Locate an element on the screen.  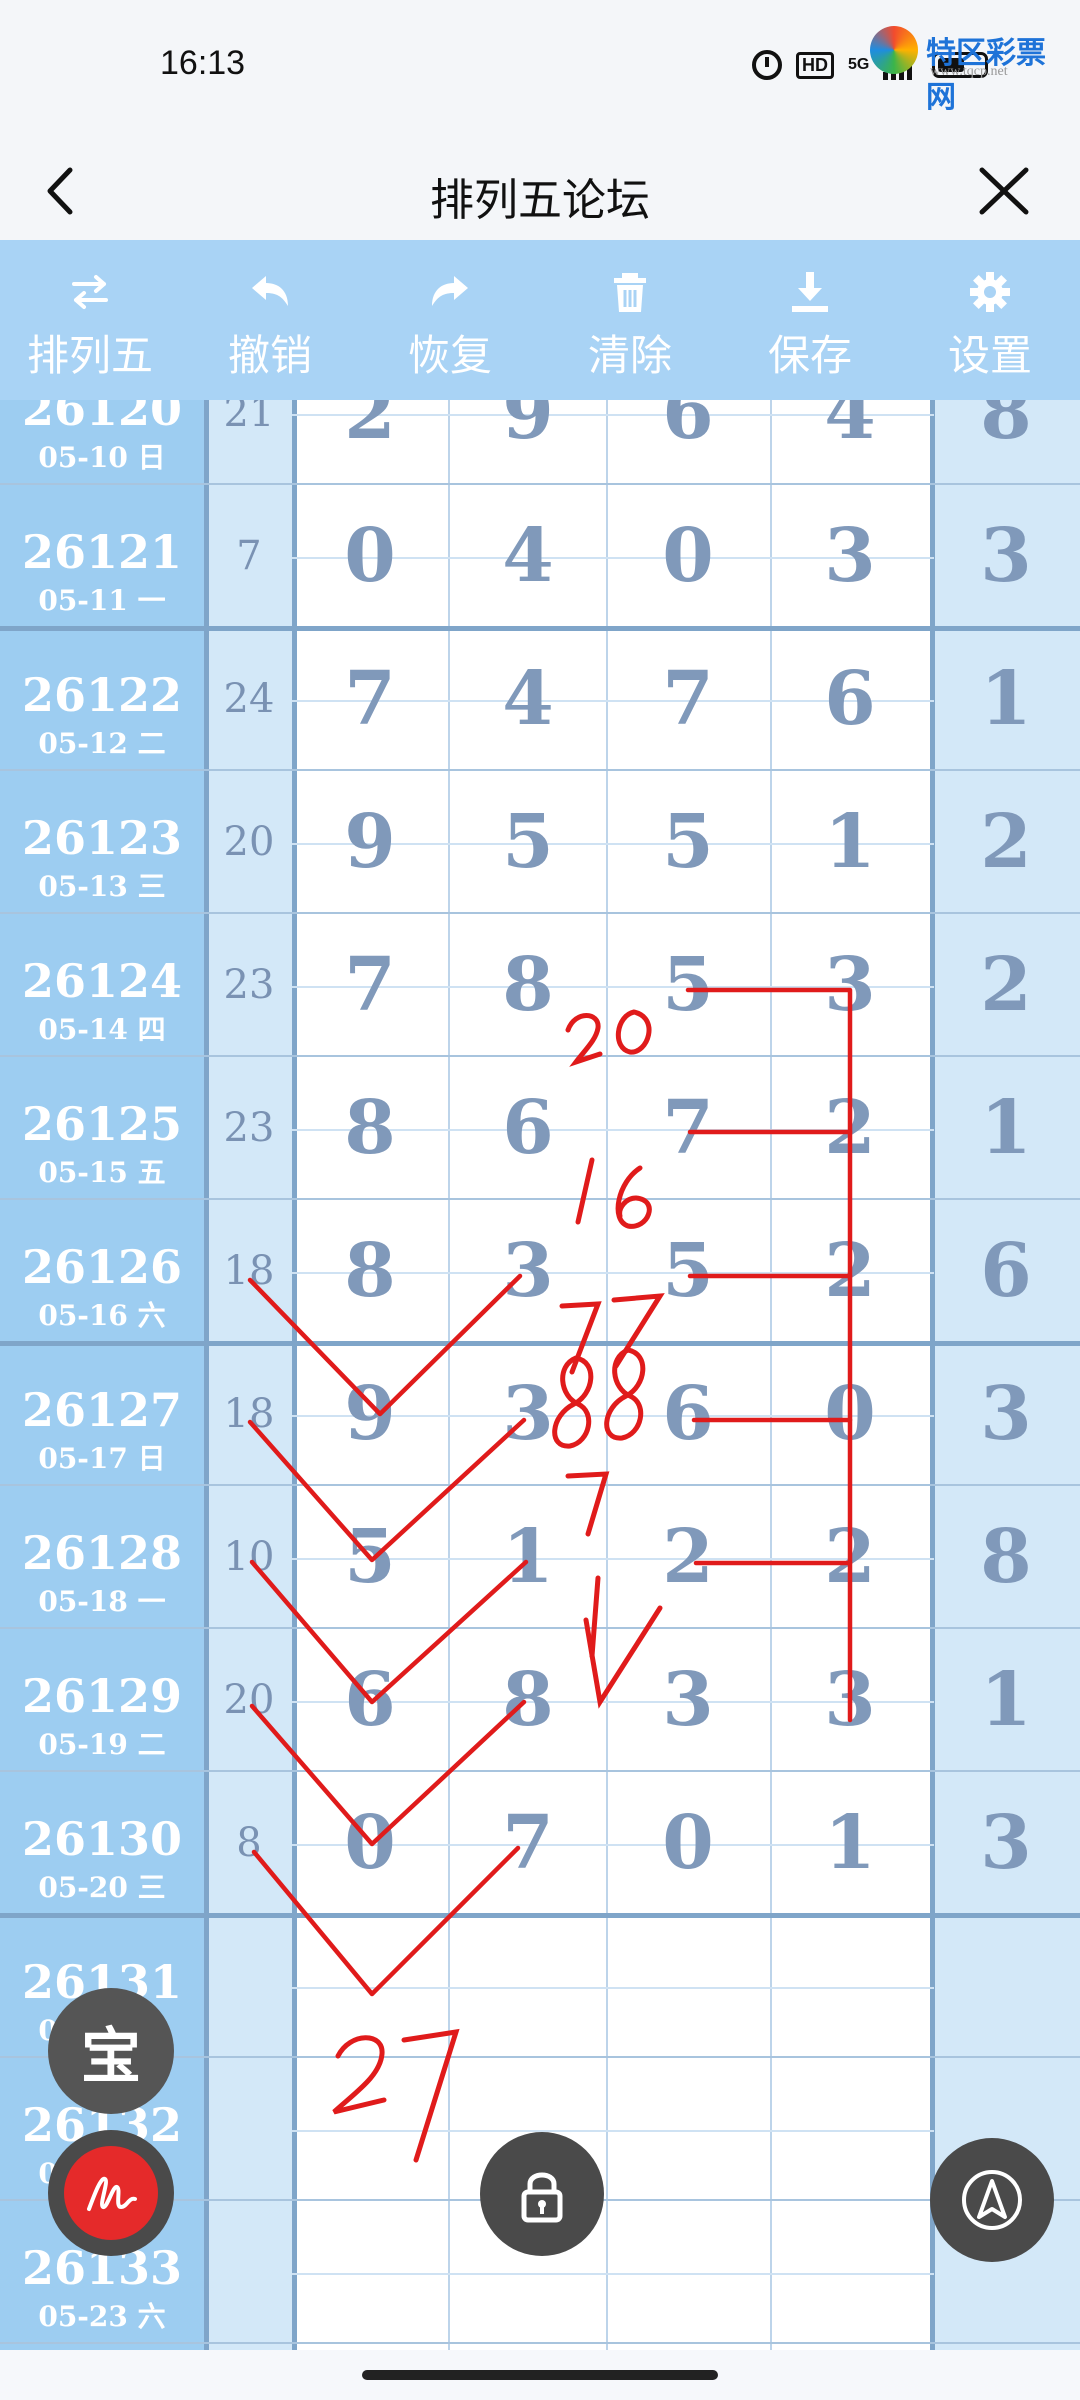
tool-undo: 撤销 is located at coordinates (270, 320).